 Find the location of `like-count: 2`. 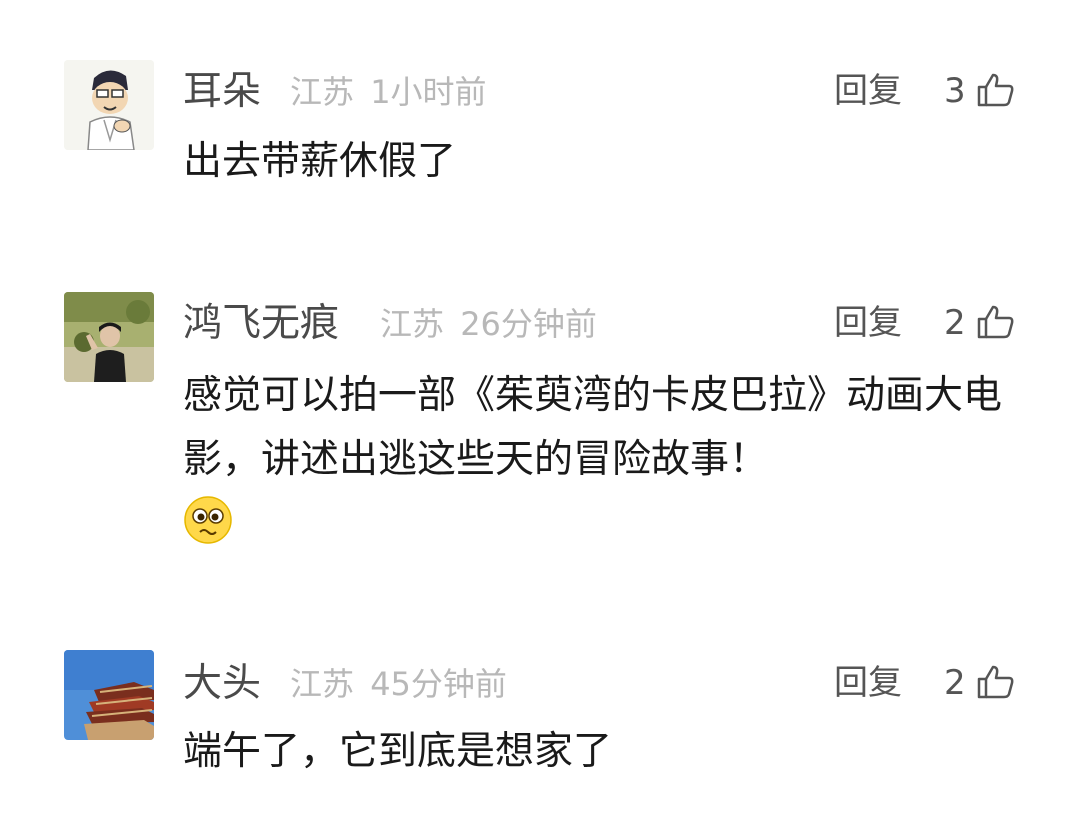

like-count: 2 is located at coordinates (955, 683).